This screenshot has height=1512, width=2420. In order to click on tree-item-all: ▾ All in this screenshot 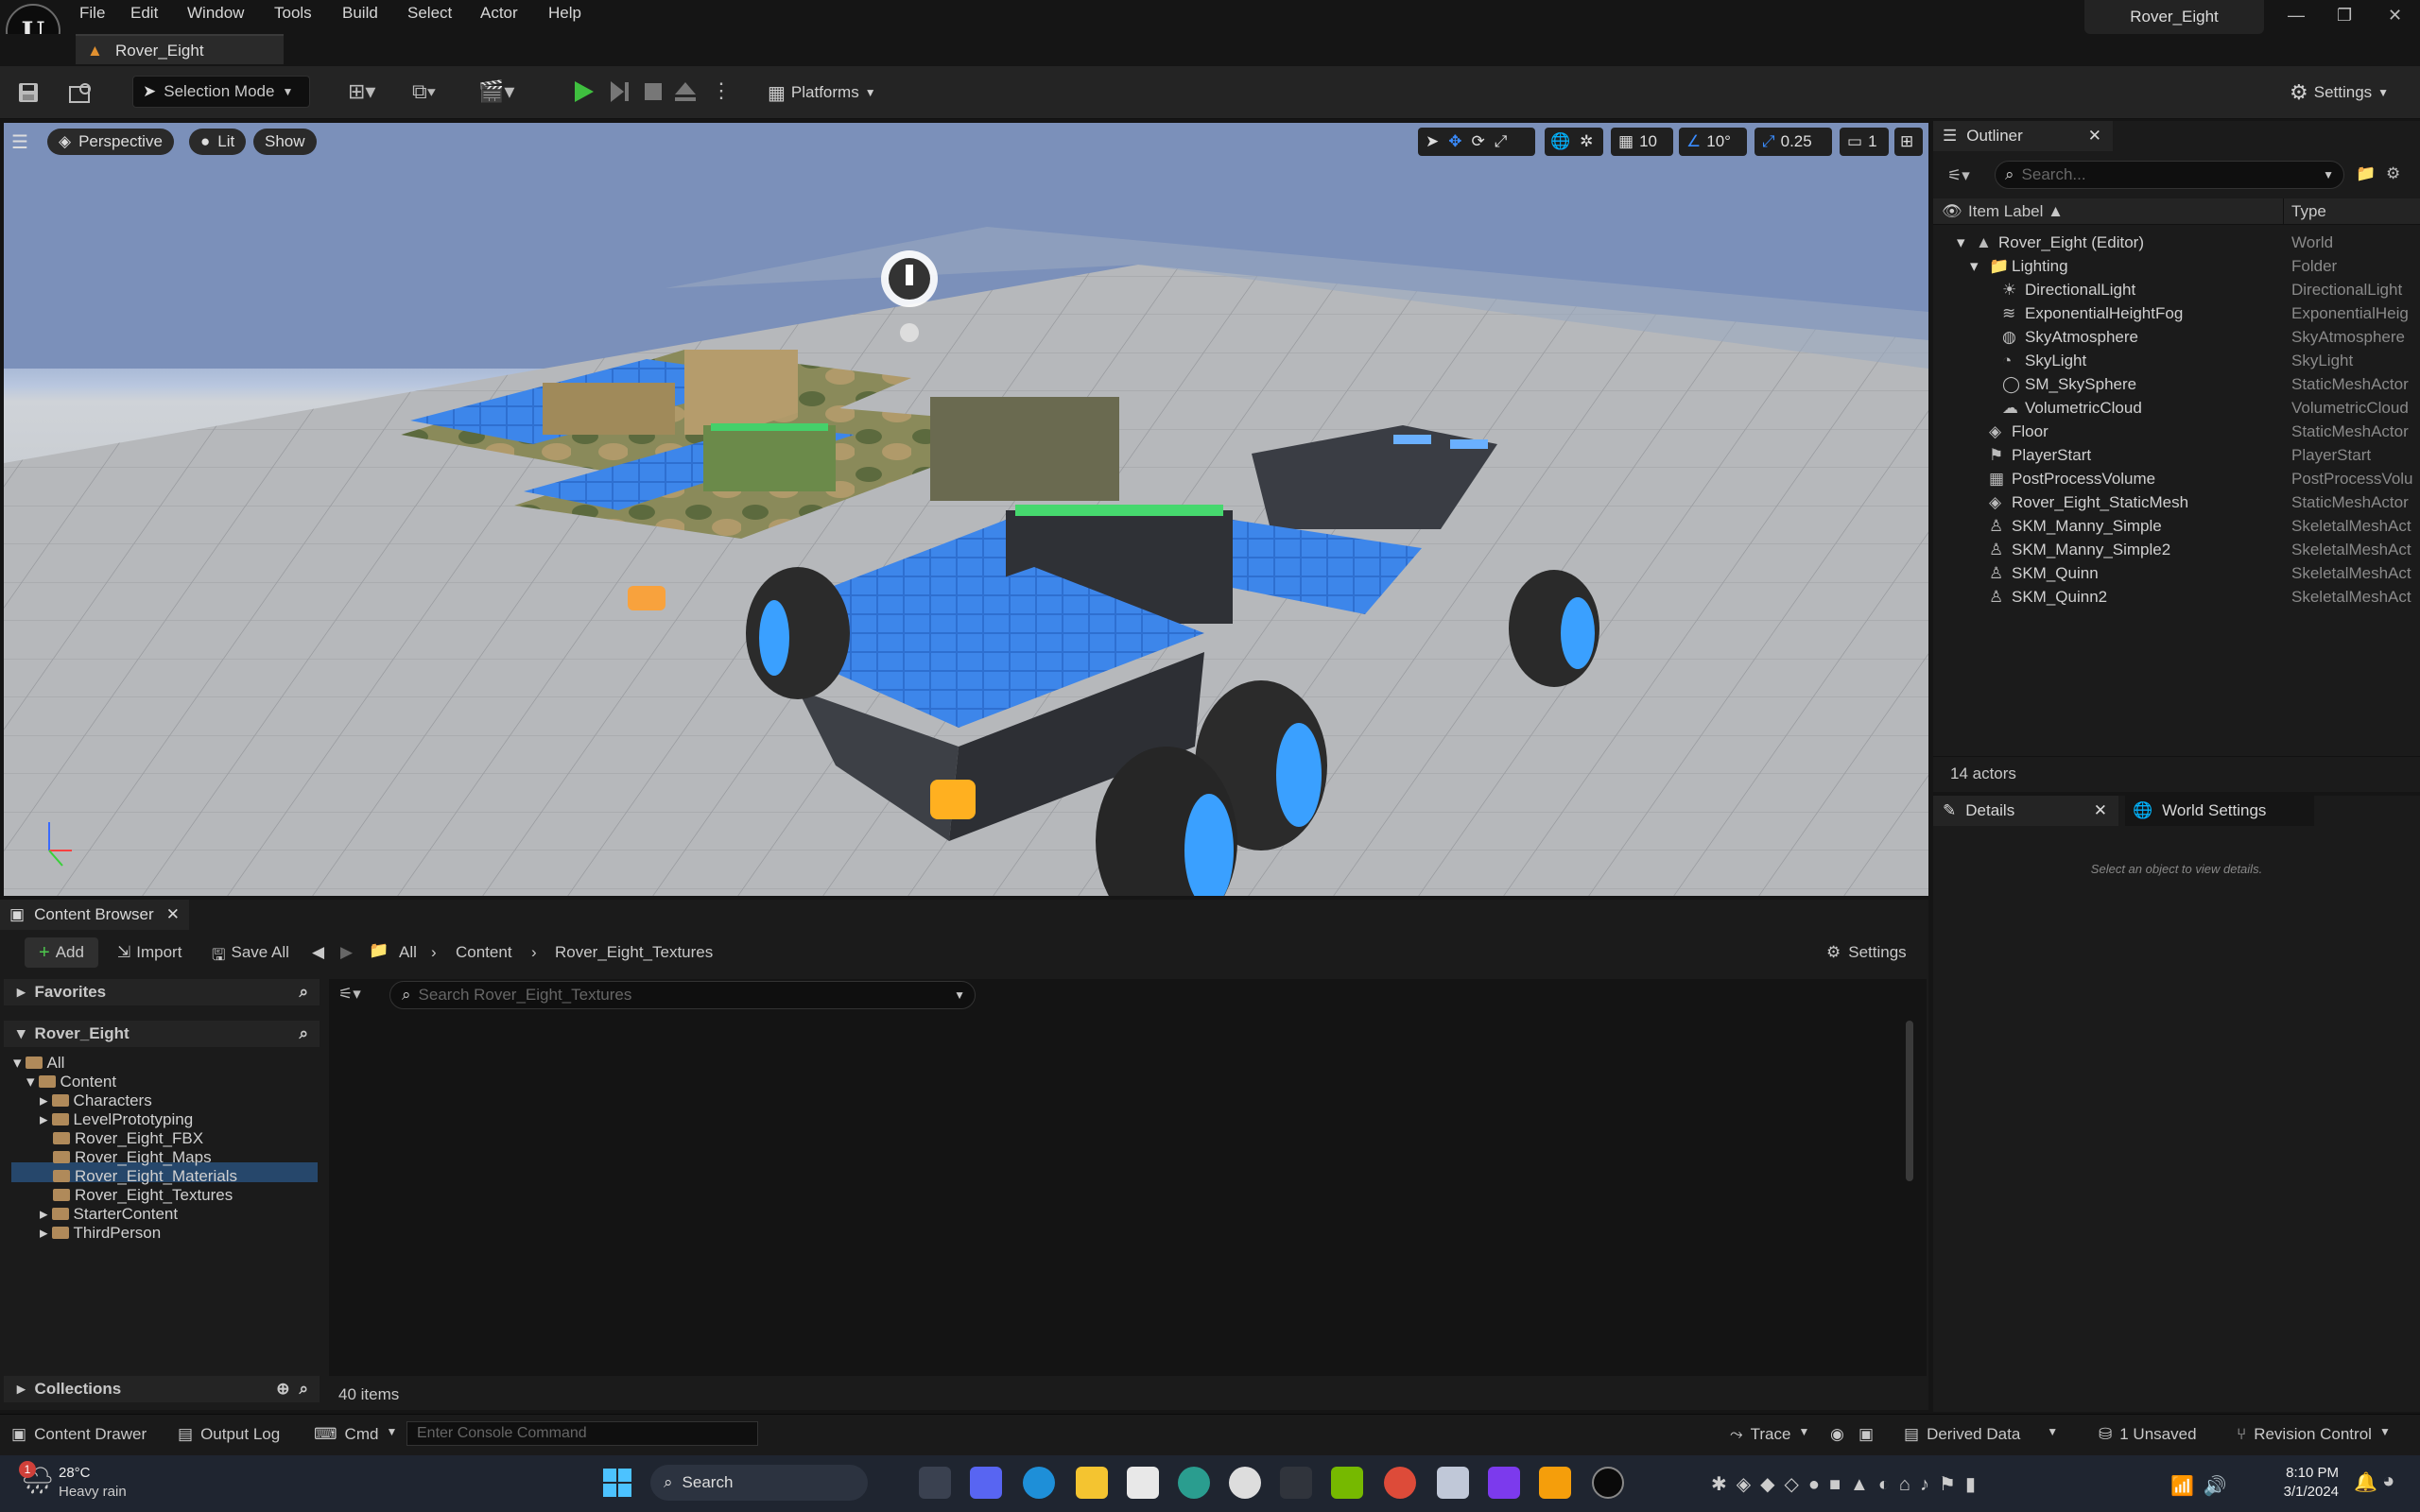, I will do `click(38, 1063)`.